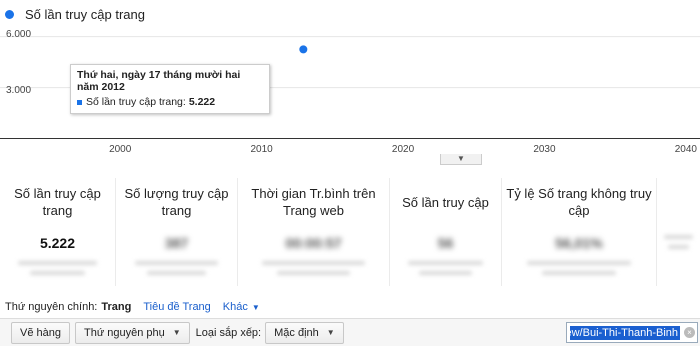  Describe the element at coordinates (313, 202) in the screenshot. I see `metric-label: Thời gian Tr.bình trên Trang web` at that location.